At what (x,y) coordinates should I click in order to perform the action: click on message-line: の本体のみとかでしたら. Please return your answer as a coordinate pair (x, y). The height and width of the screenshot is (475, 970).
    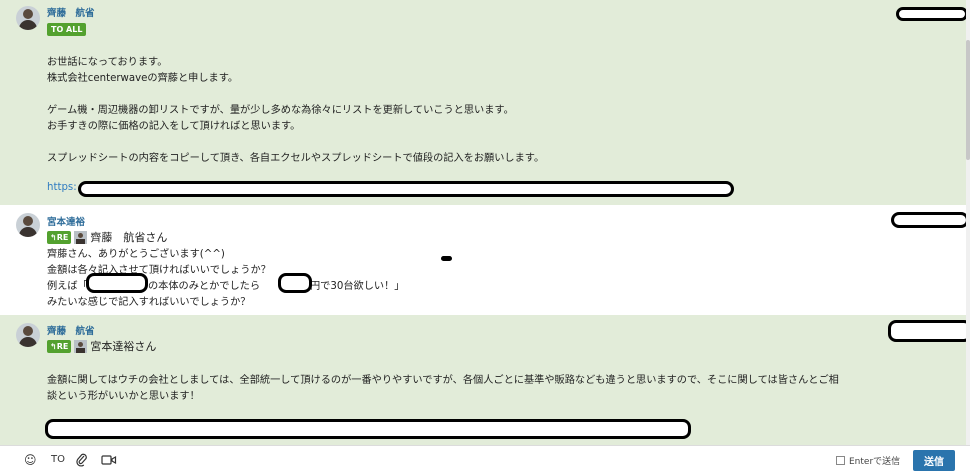
    Looking at the image, I should click on (204, 286).